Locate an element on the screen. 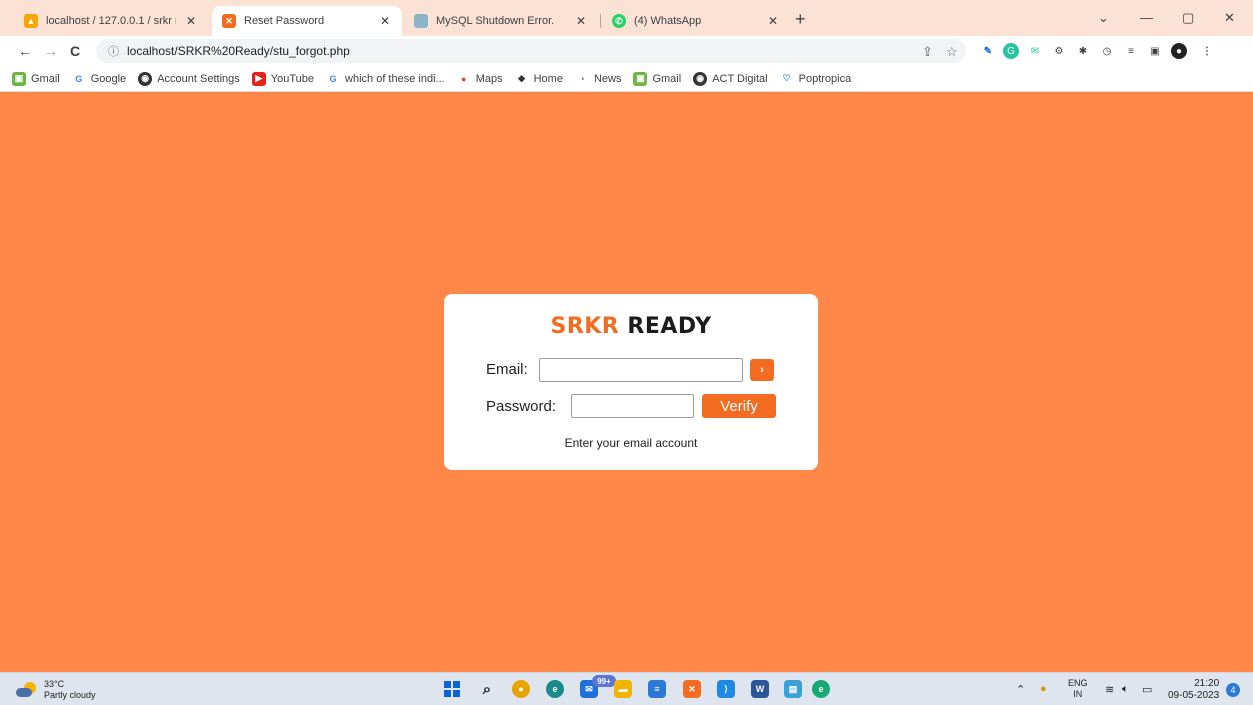 The image size is (1253, 705). password-label: Password: is located at coordinates (521, 406).